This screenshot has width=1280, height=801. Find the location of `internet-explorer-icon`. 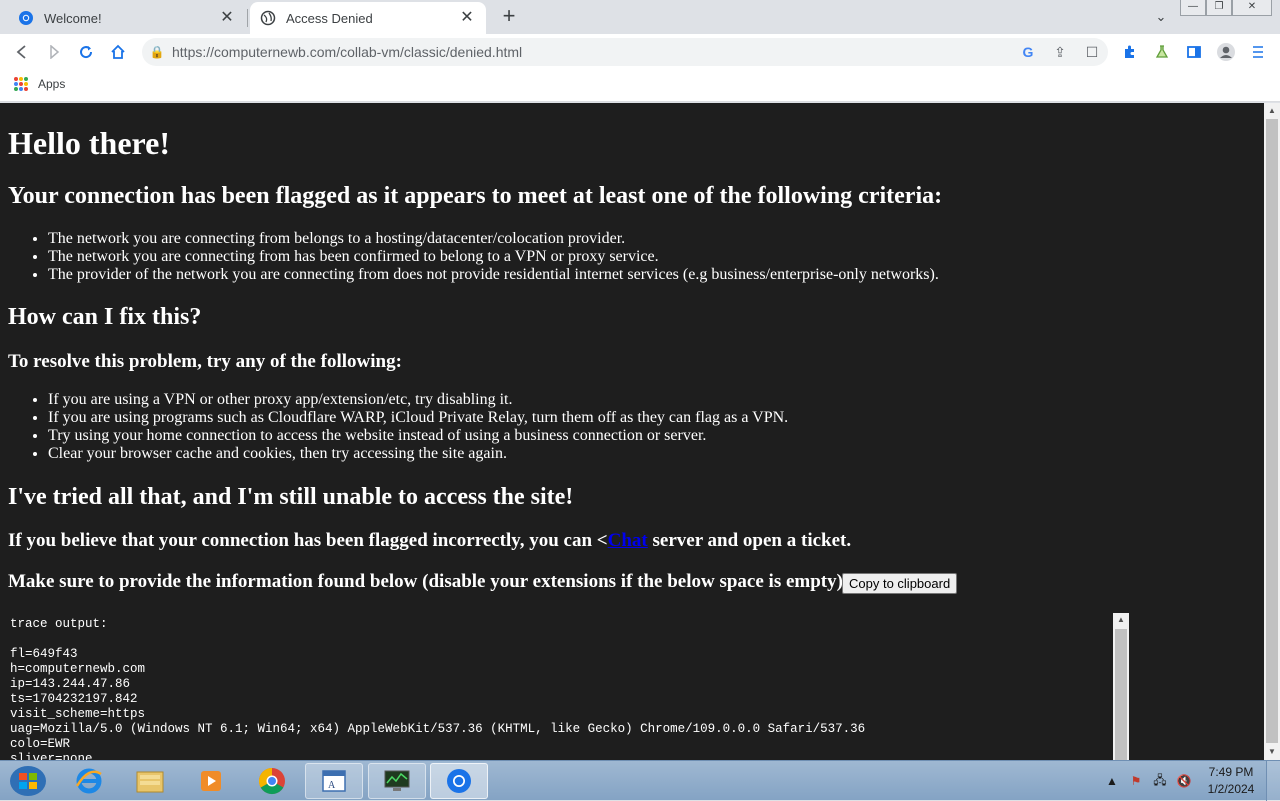

internet-explorer-icon is located at coordinates (88, 781).